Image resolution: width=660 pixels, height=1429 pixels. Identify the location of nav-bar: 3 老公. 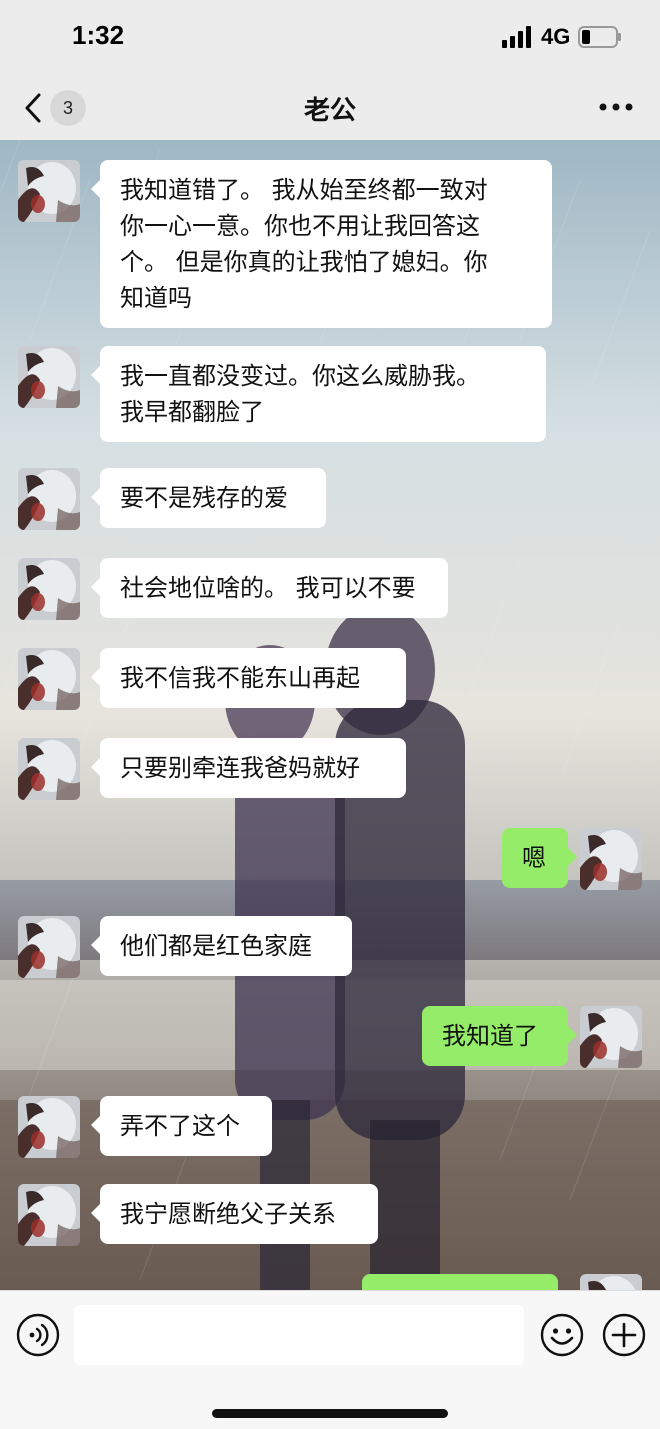
(330, 108).